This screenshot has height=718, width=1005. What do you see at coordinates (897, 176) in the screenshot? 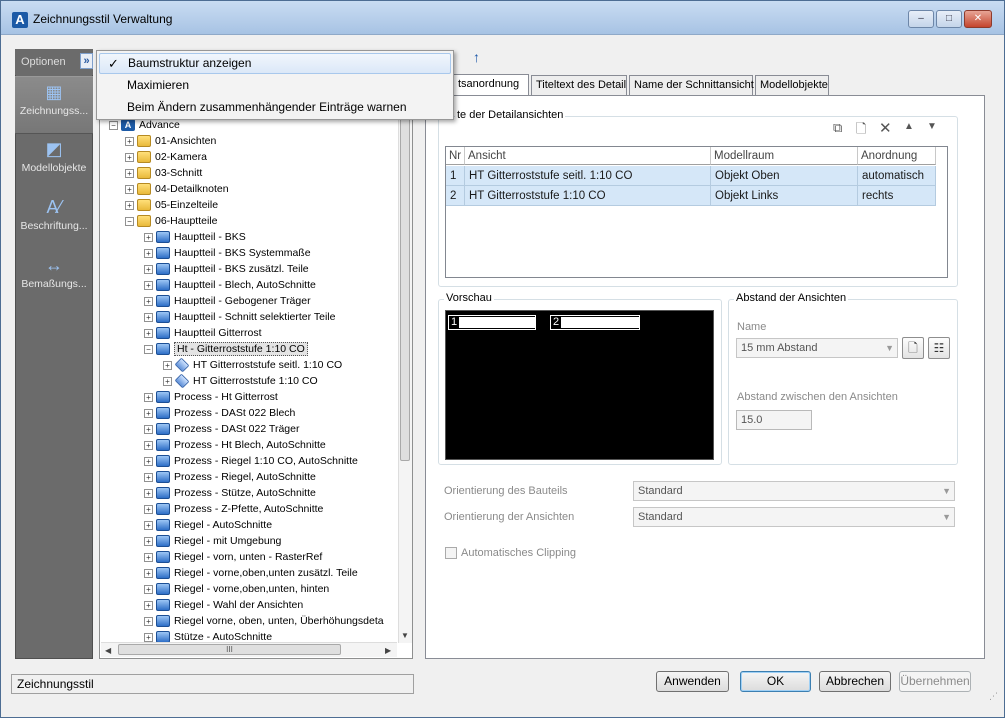
I see `table-cell-anordnung: automatisch` at bounding box center [897, 176].